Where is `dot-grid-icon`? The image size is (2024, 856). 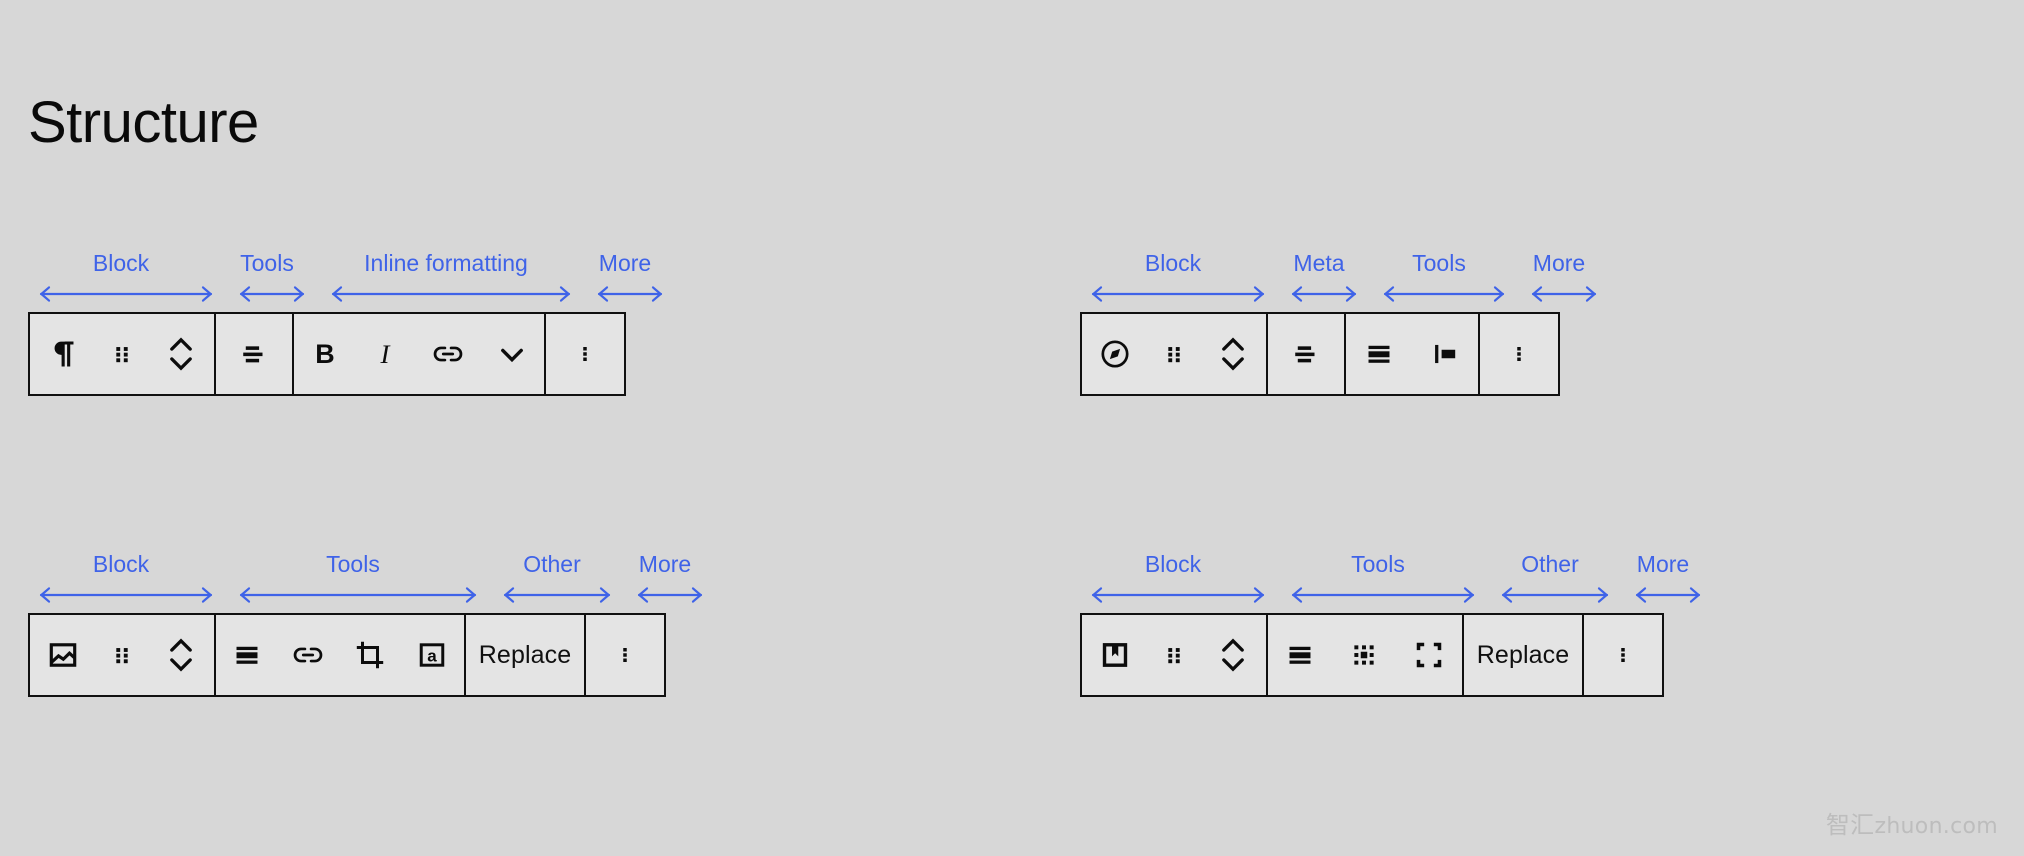 dot-grid-icon is located at coordinates (1363, 655).